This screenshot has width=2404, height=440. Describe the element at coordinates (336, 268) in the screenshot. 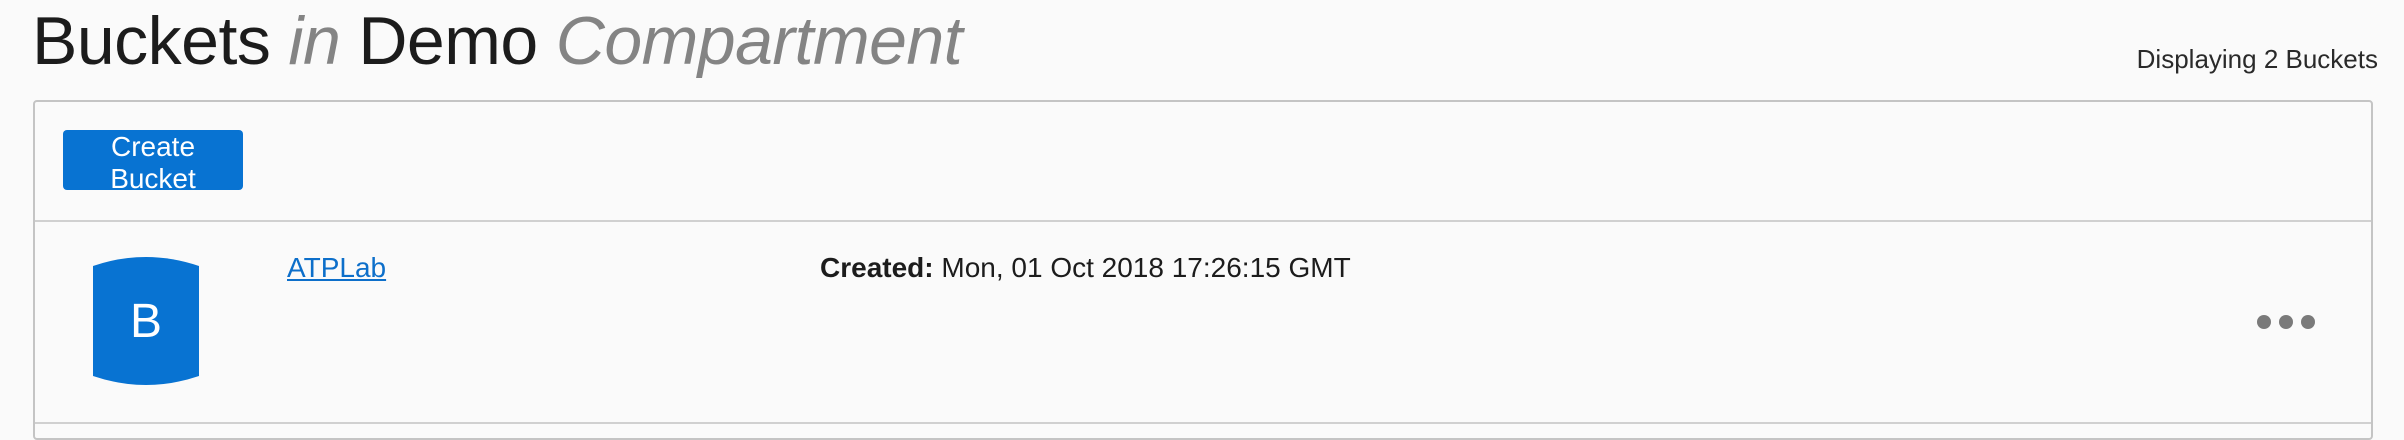

I see `bucket-name-link: ATPLab` at that location.